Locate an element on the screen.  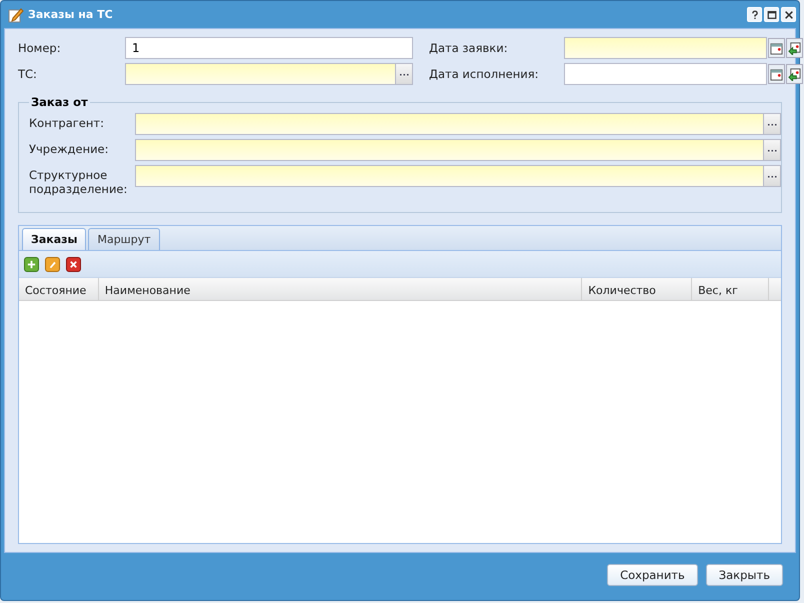
field-label: Дата исполнения: is located at coordinates (484, 74).